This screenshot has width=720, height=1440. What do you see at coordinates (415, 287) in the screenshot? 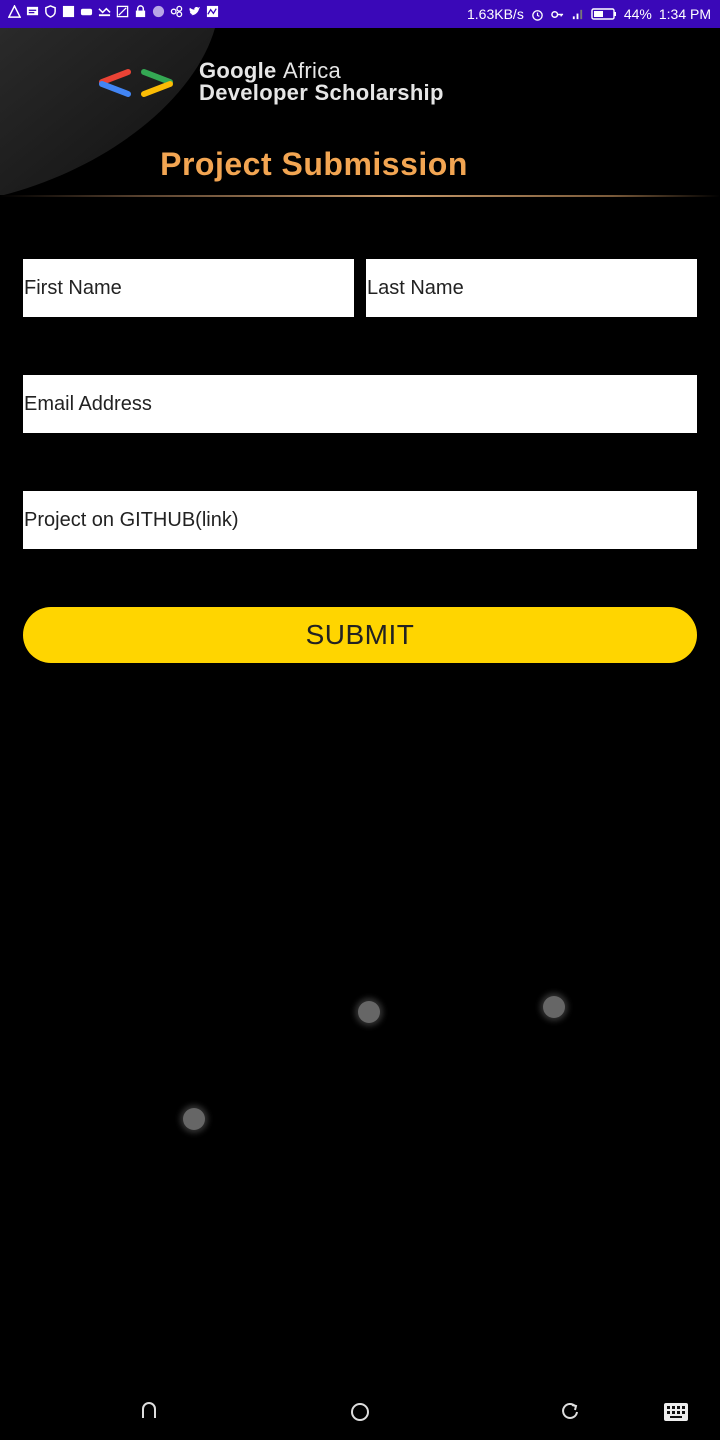
I see `last-name-placeholder: Last Name` at bounding box center [415, 287].